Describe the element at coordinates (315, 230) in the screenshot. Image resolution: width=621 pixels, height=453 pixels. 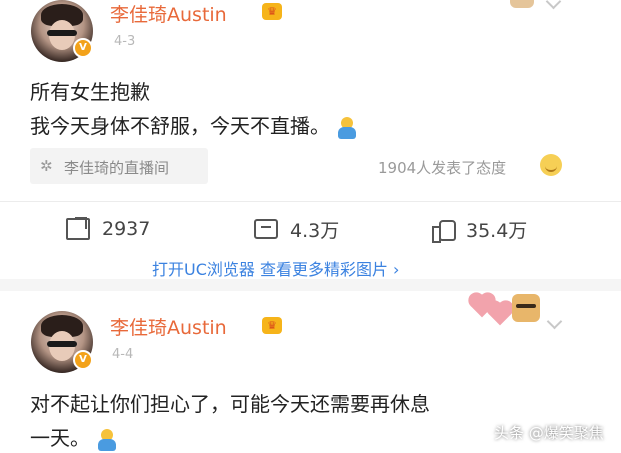
I see `comment-count: 4.3万` at that location.